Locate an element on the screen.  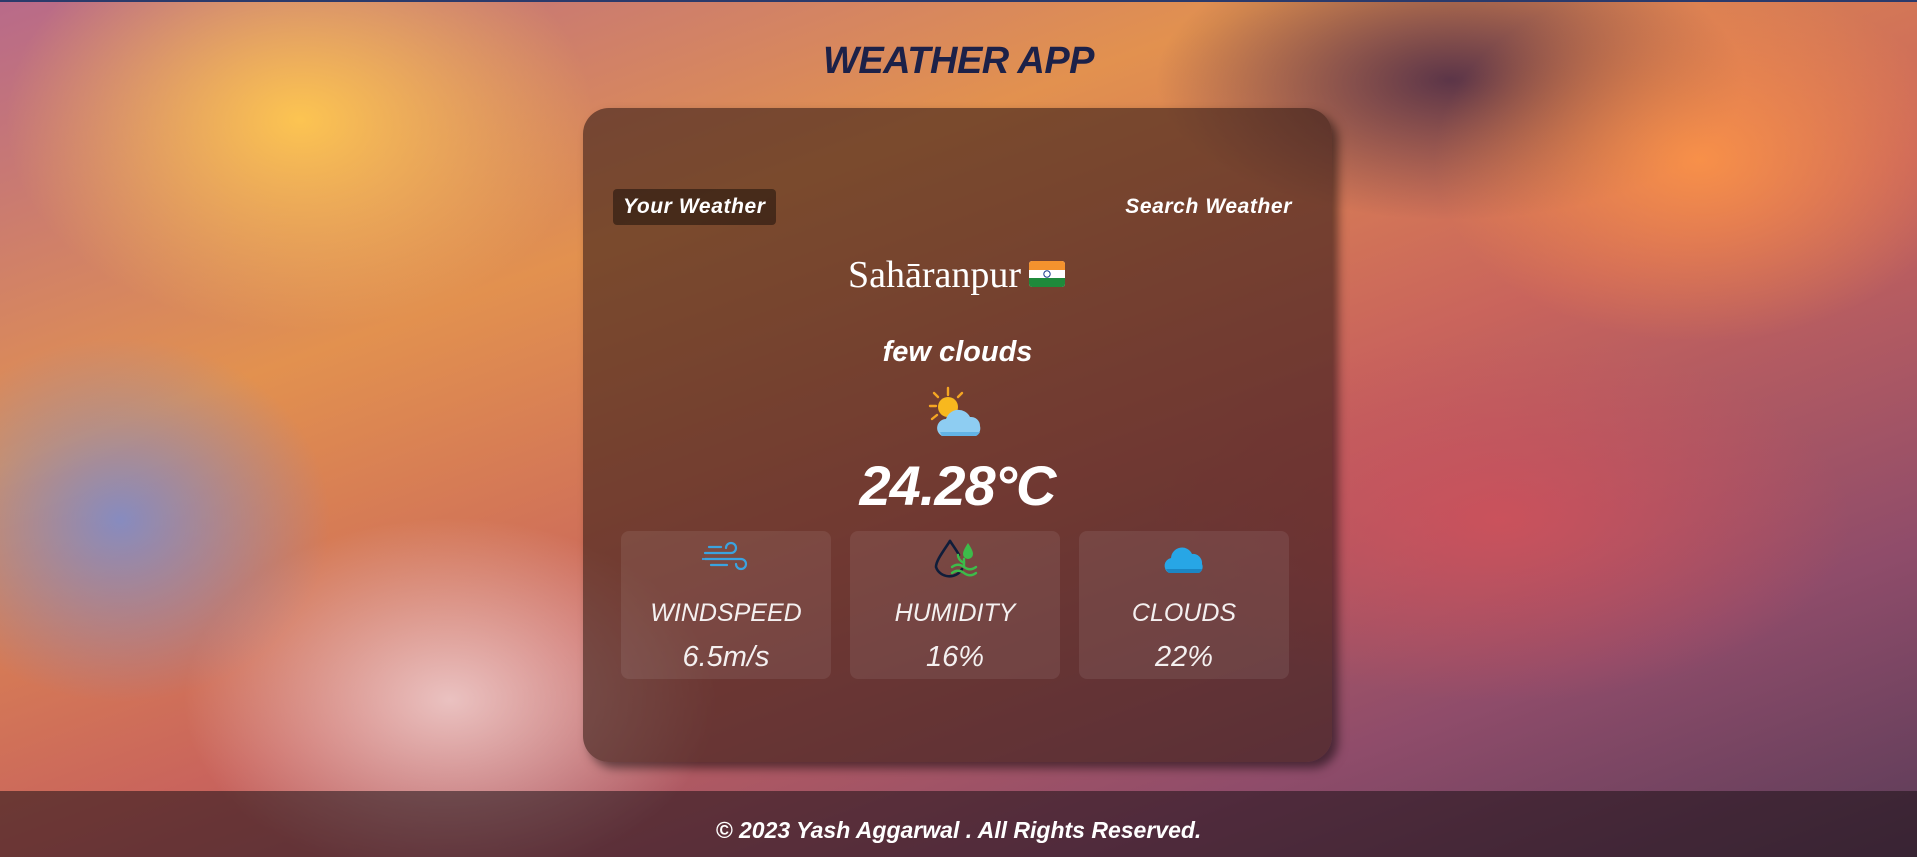
tab-your-weather: Your Weather is located at coordinates (694, 207).